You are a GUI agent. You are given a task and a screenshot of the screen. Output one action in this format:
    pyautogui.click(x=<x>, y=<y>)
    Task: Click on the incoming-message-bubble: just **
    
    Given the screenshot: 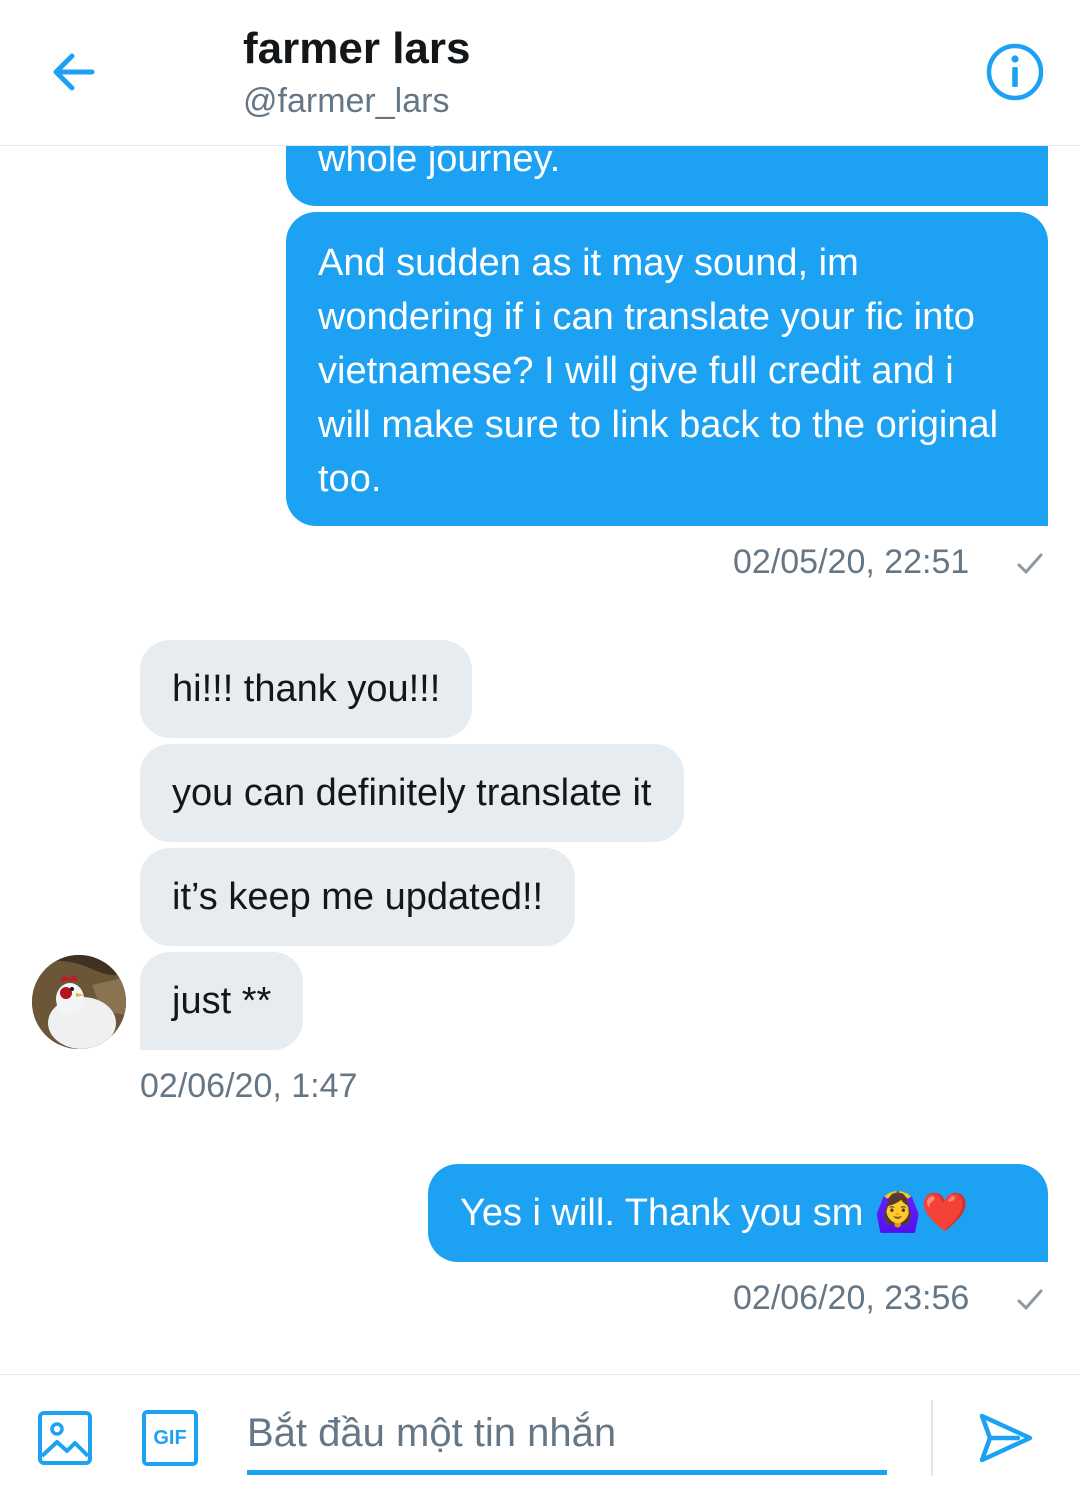 What is the action you would take?
    pyautogui.click(x=222, y=1001)
    